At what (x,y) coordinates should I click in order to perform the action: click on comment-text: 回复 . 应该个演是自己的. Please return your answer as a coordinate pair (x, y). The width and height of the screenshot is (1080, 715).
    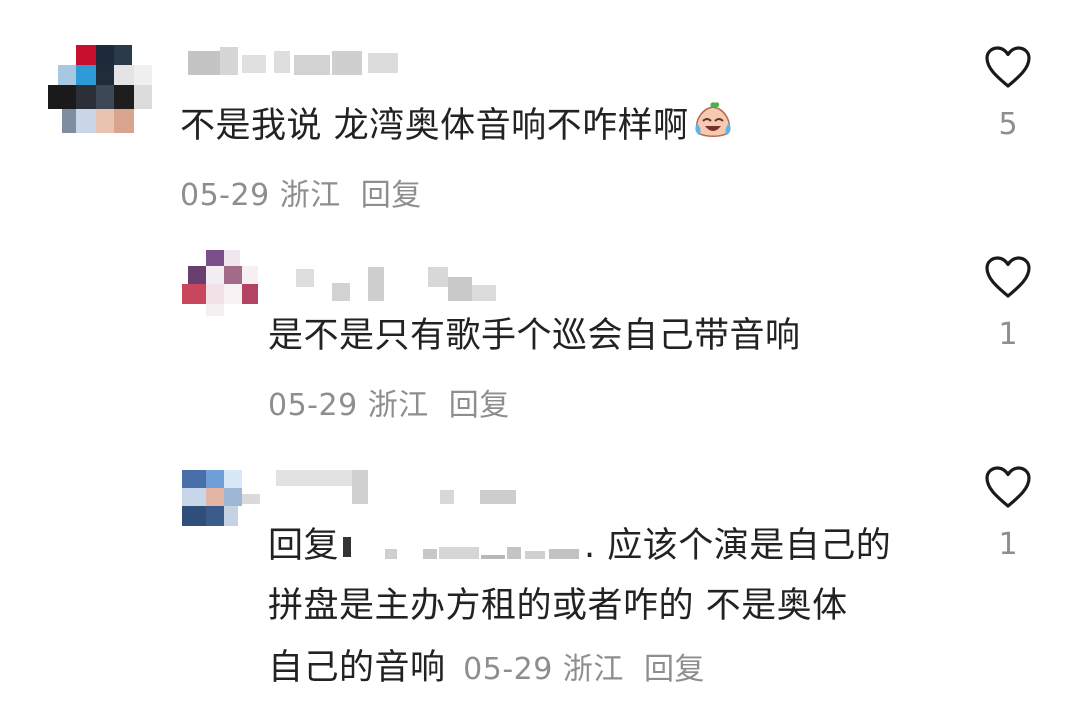
    Looking at the image, I should click on (580, 546).